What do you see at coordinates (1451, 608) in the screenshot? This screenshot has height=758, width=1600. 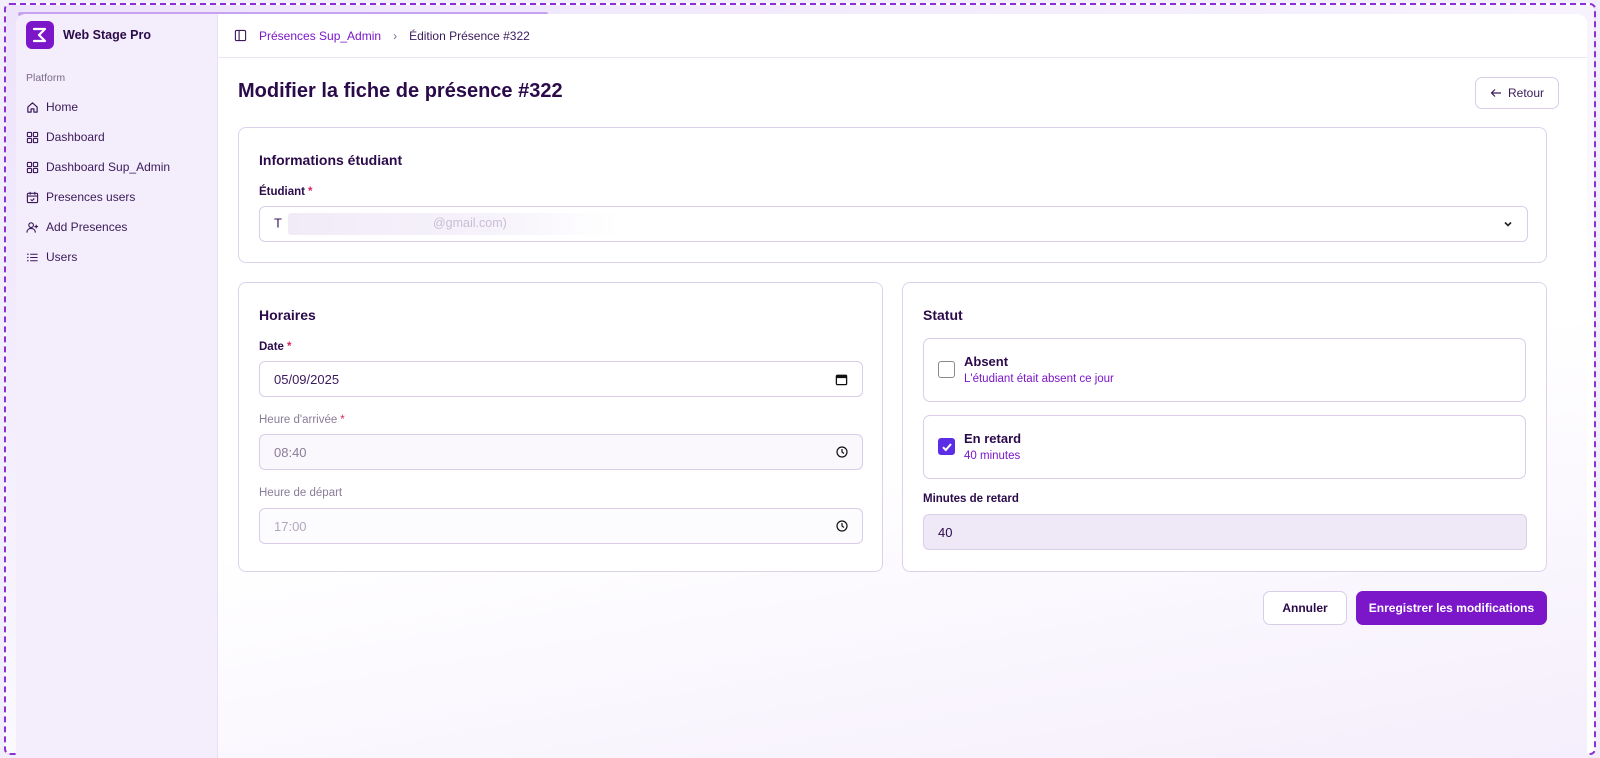 I see `save-button: Enregistrer les modifications` at bounding box center [1451, 608].